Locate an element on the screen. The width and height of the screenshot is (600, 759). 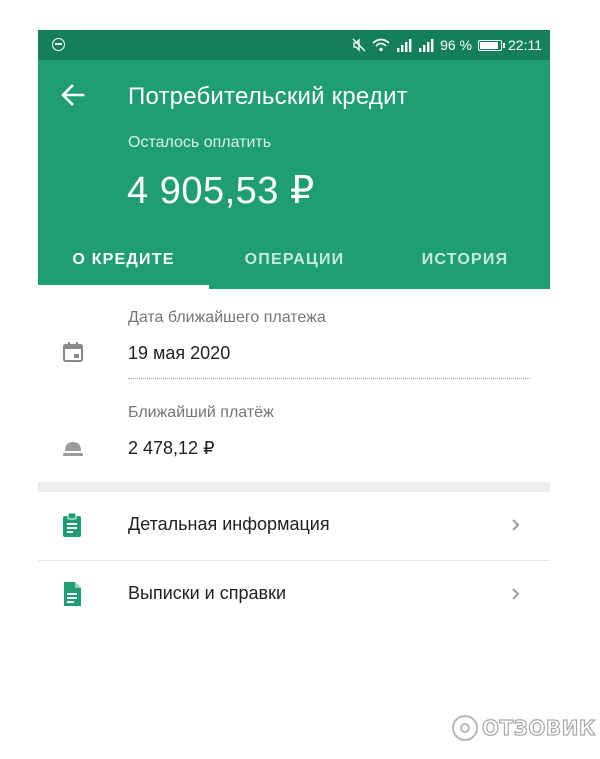
coin-icon is located at coordinates (73, 449).